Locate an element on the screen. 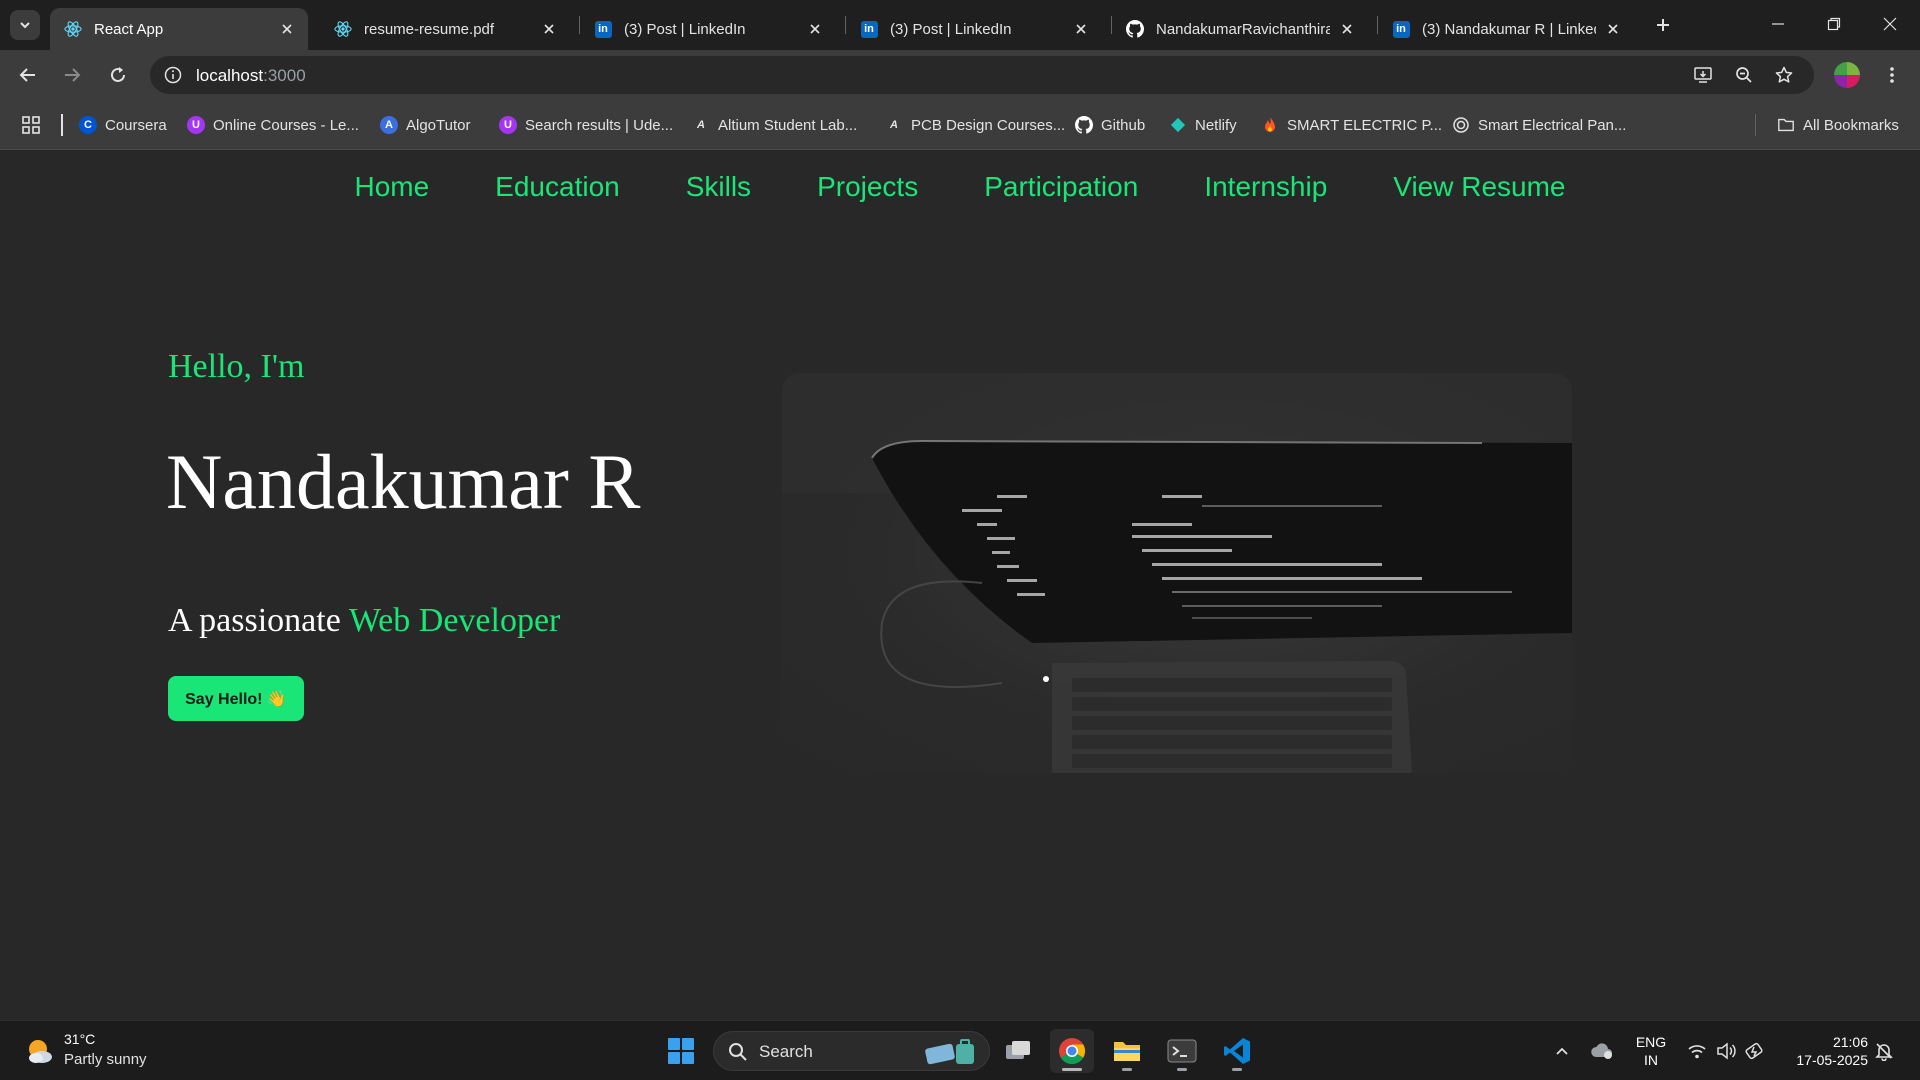 The image size is (1920, 1080). volume-icon is located at coordinates (1726, 1051).